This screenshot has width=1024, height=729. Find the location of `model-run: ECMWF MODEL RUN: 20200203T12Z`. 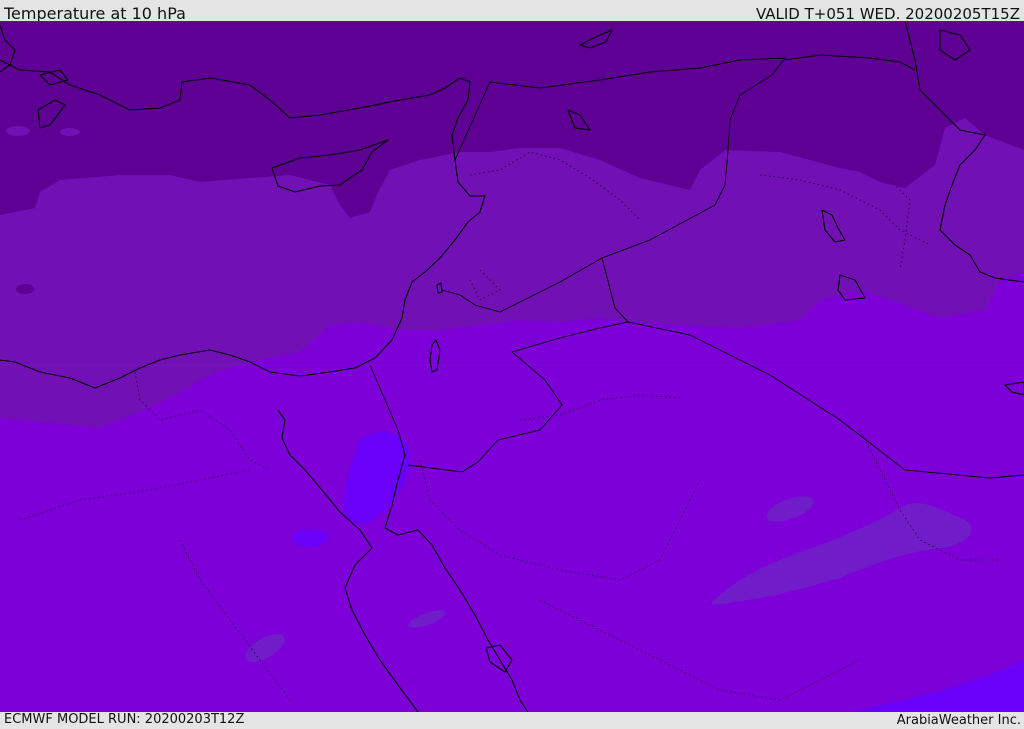

model-run: ECMWF MODEL RUN: 20200203T12Z is located at coordinates (124, 719).